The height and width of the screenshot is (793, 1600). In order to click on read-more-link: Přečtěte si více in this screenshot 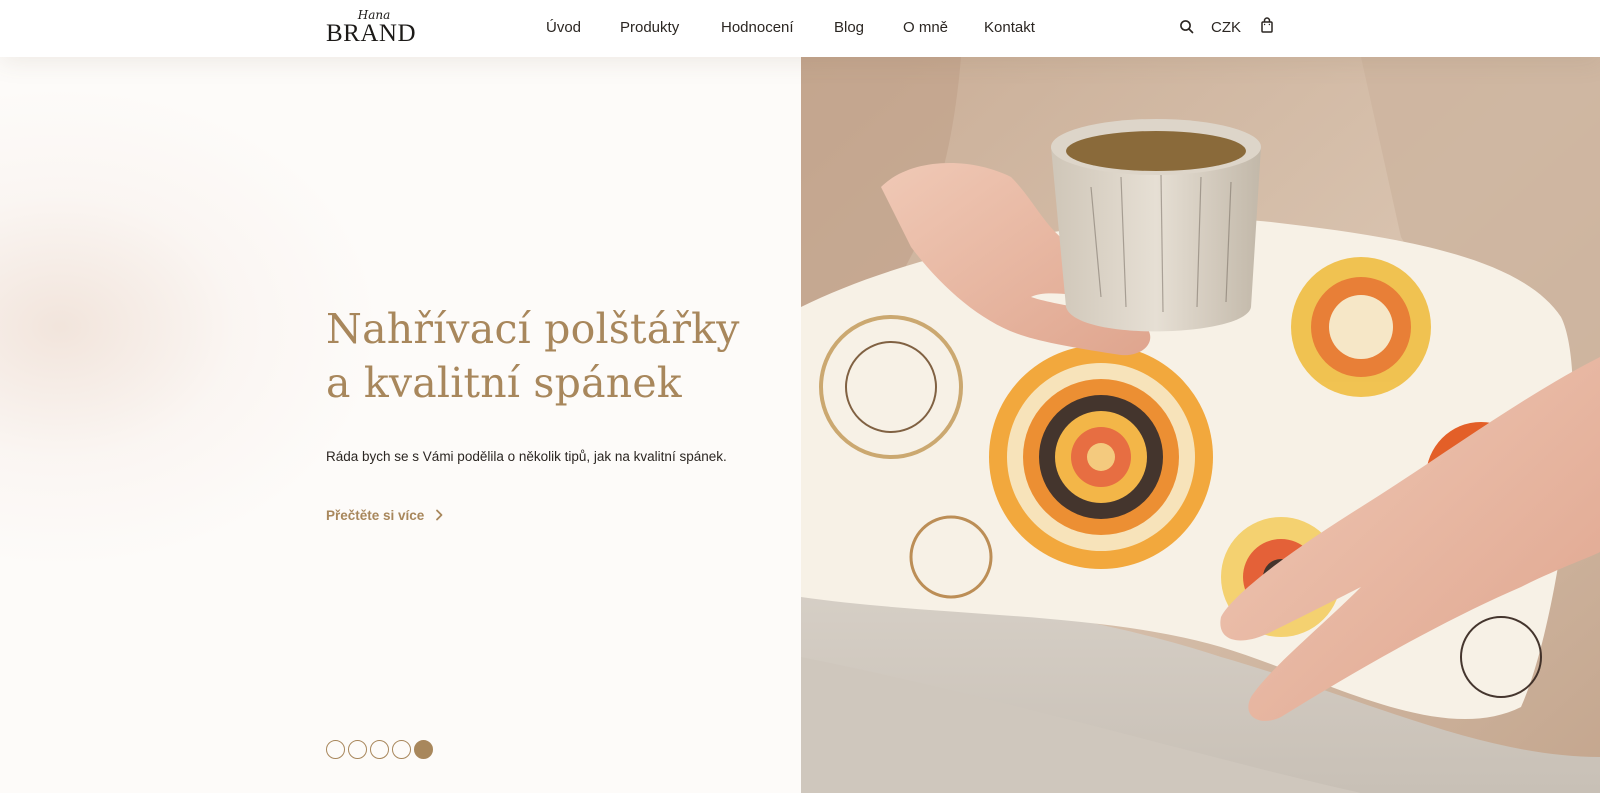, I will do `click(385, 516)`.